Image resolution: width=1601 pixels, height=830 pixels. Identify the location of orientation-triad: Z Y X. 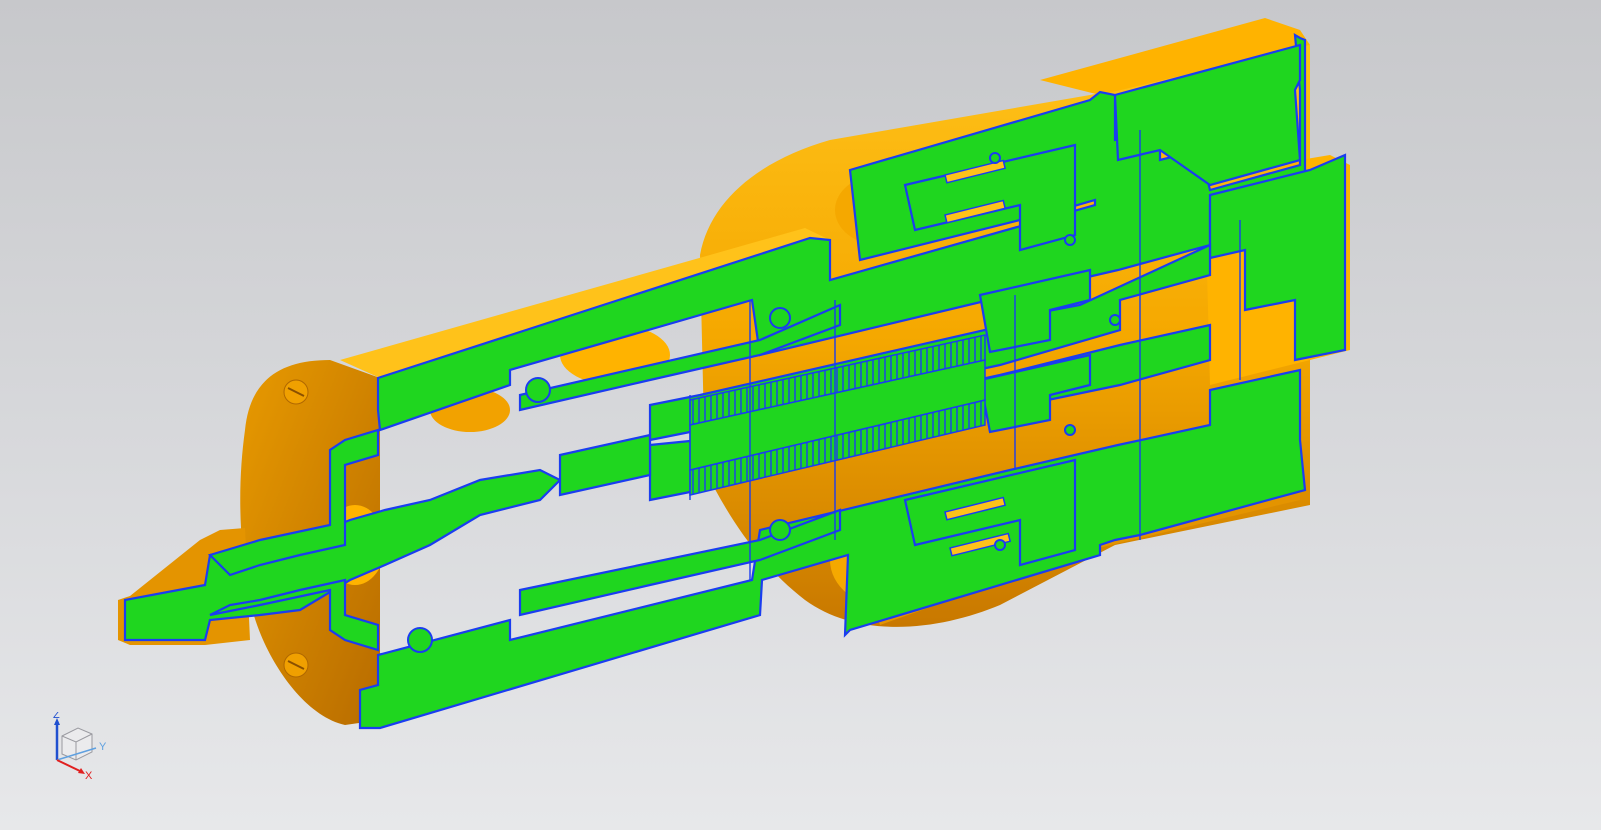
(79, 745).